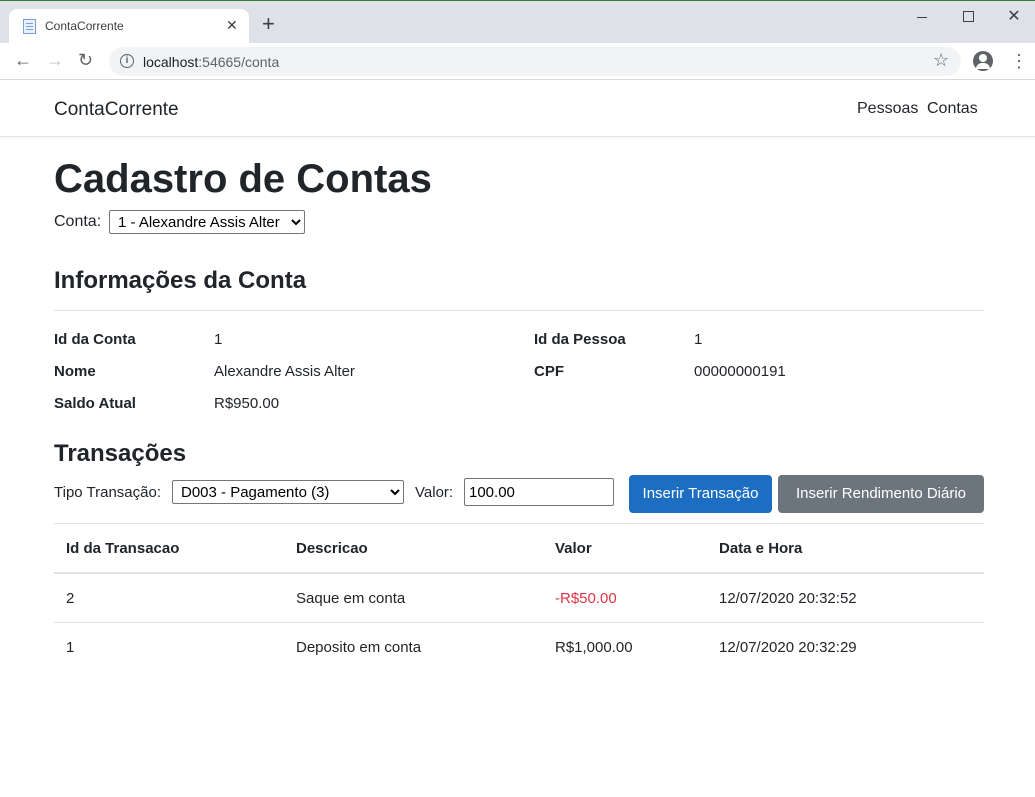 This screenshot has width=1035, height=797. What do you see at coordinates (941, 60) in the screenshot?
I see `bookmark-star-icon: ☆` at bounding box center [941, 60].